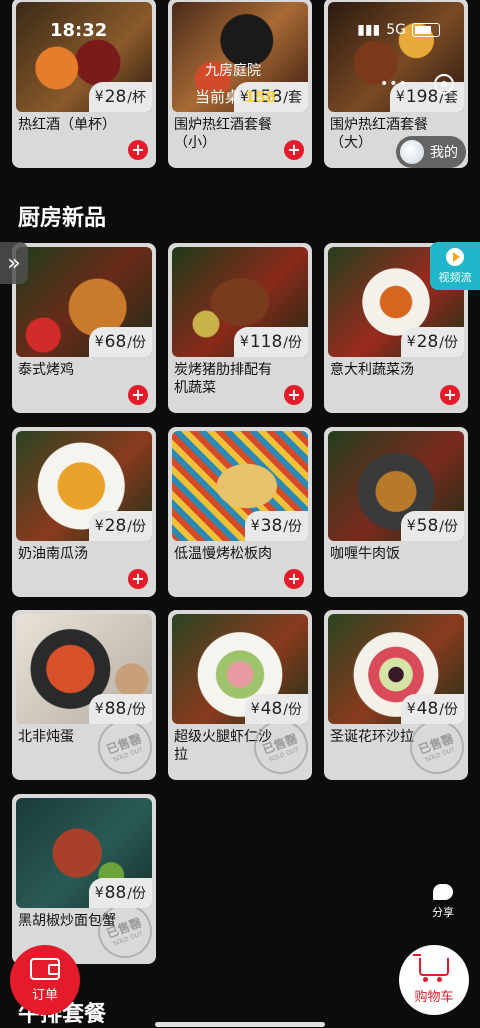 The width and height of the screenshot is (480, 1028). Describe the element at coordinates (260, 97) in the screenshot. I see `current-table-number: 158` at that location.